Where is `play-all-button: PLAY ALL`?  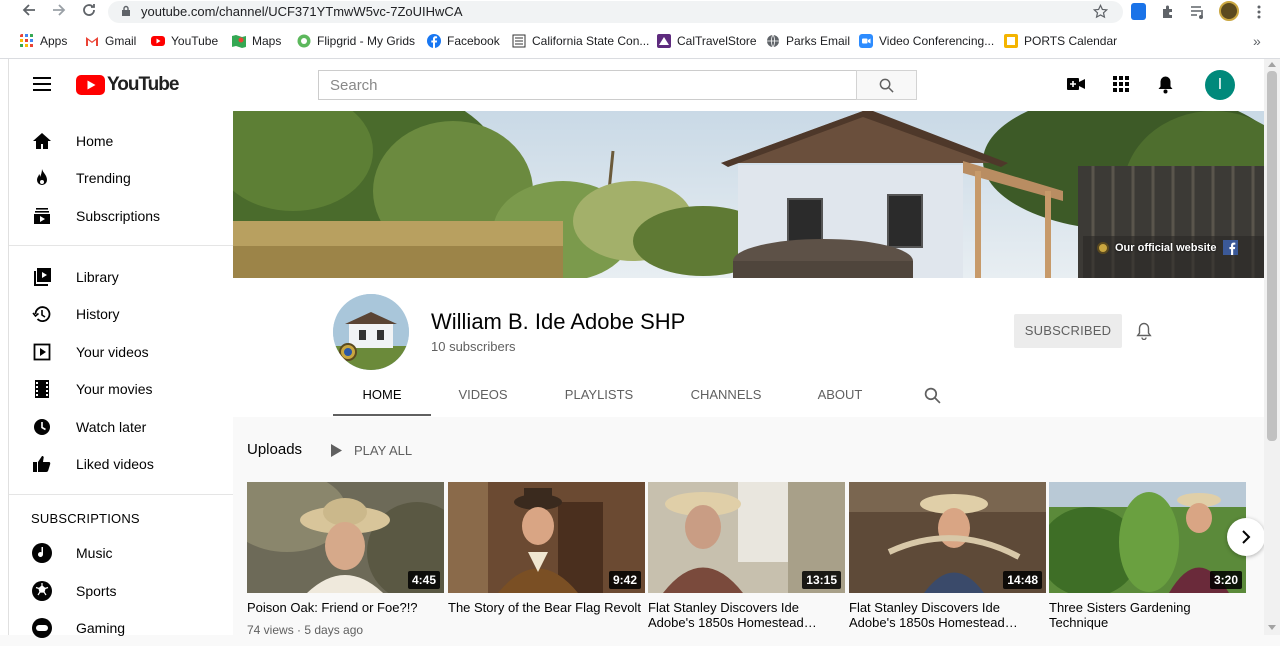
play-all-button: PLAY ALL is located at coordinates (371, 450).